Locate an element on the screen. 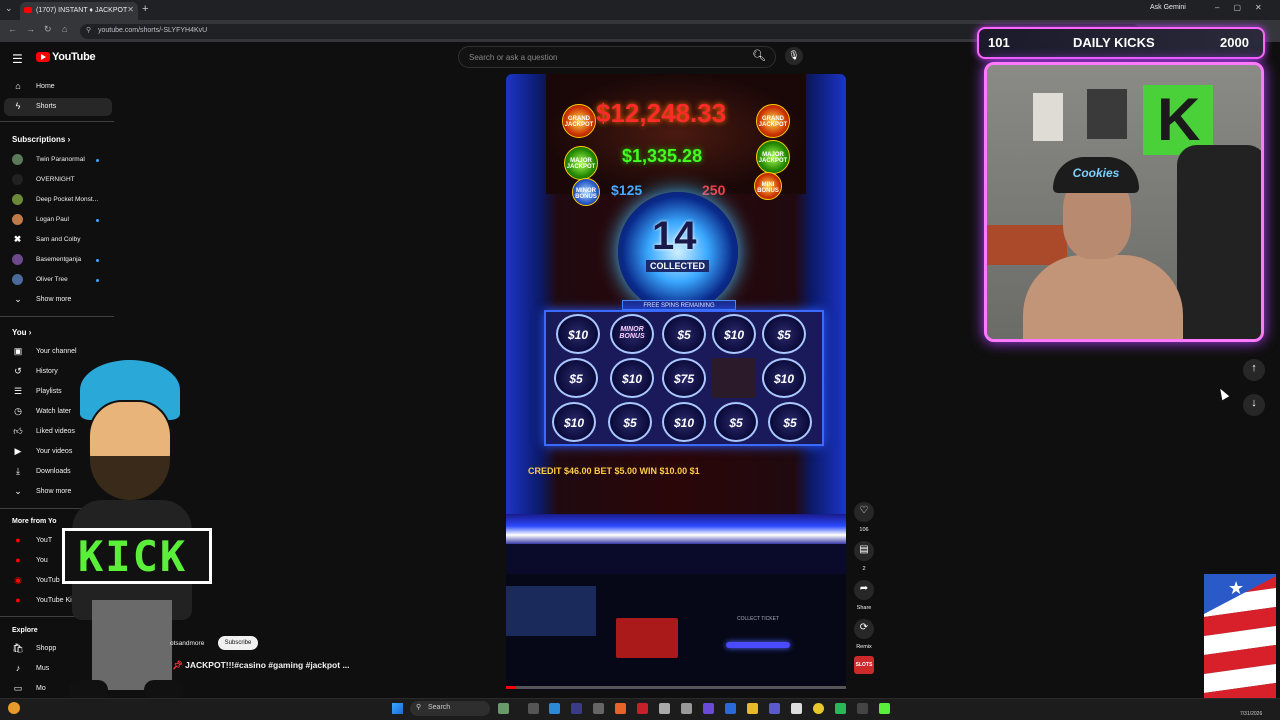 The image size is (1280, 720). youtube-logo-icon is located at coordinates (43, 57).